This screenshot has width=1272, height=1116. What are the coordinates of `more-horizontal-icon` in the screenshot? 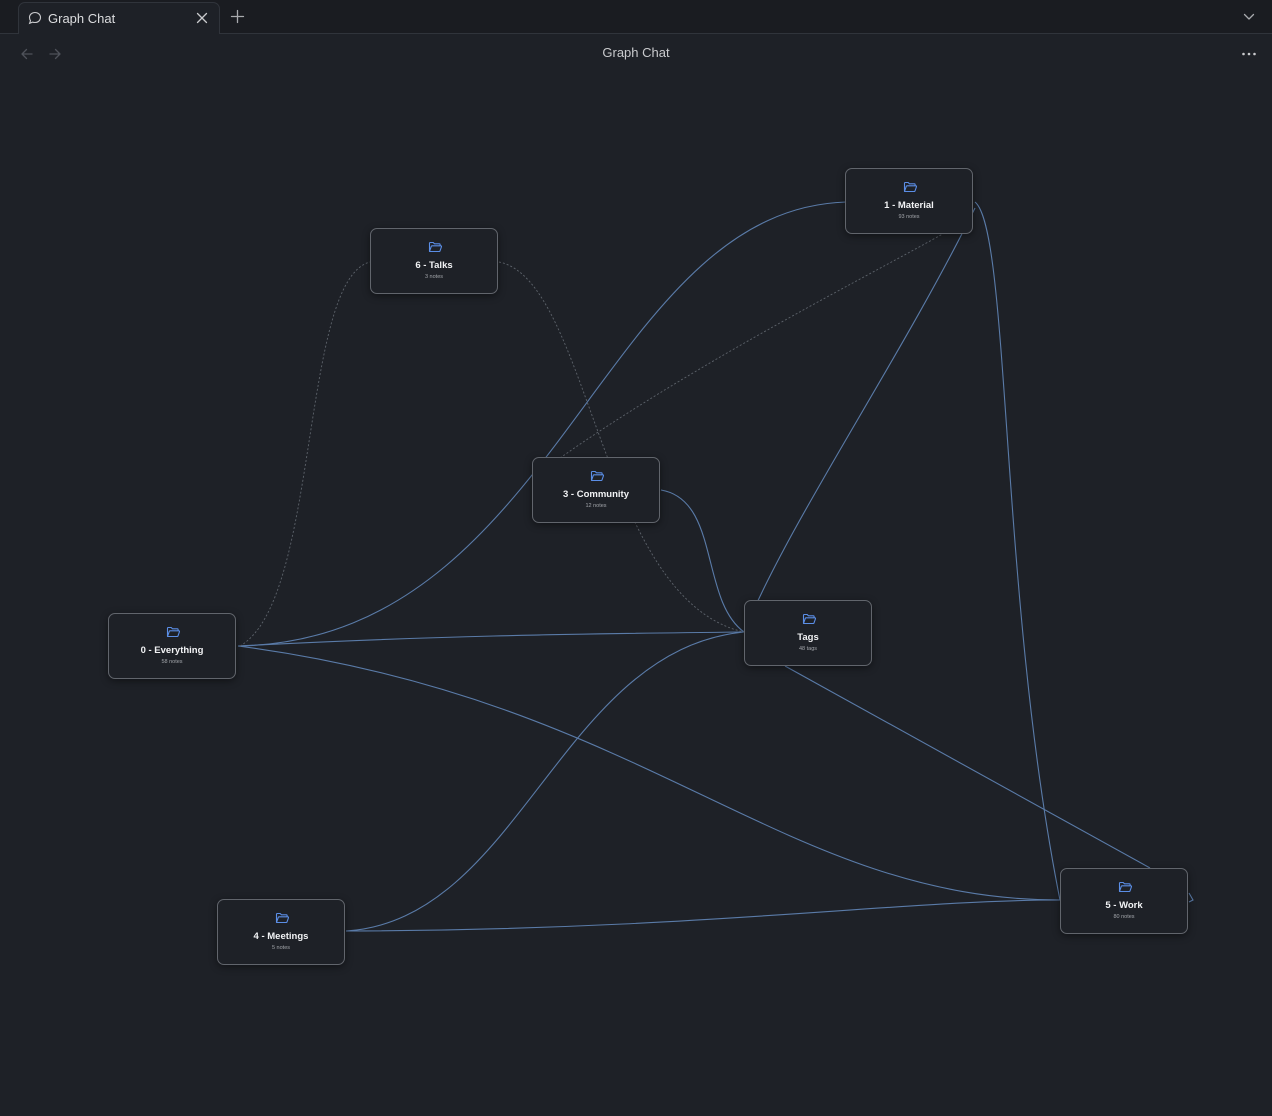 It's located at (1249, 54).